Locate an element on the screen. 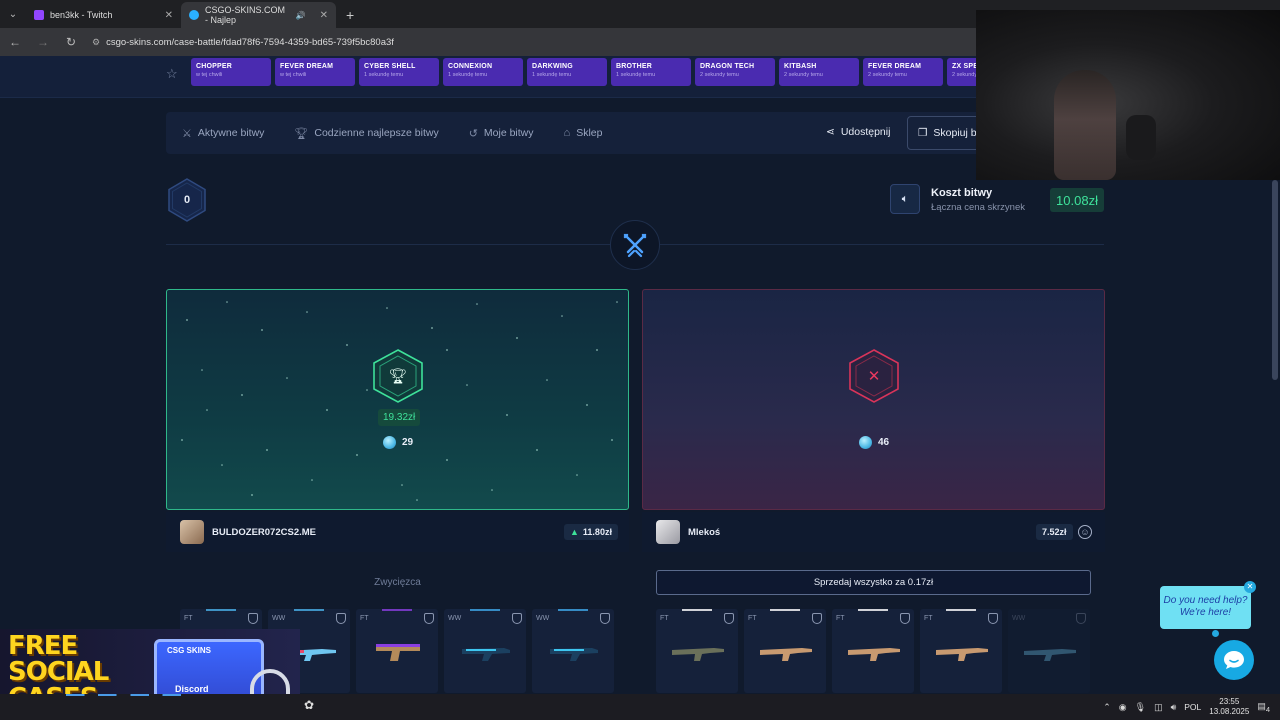 The image size is (1280, 720). drop-name: BROTHER is located at coordinates (634, 66).